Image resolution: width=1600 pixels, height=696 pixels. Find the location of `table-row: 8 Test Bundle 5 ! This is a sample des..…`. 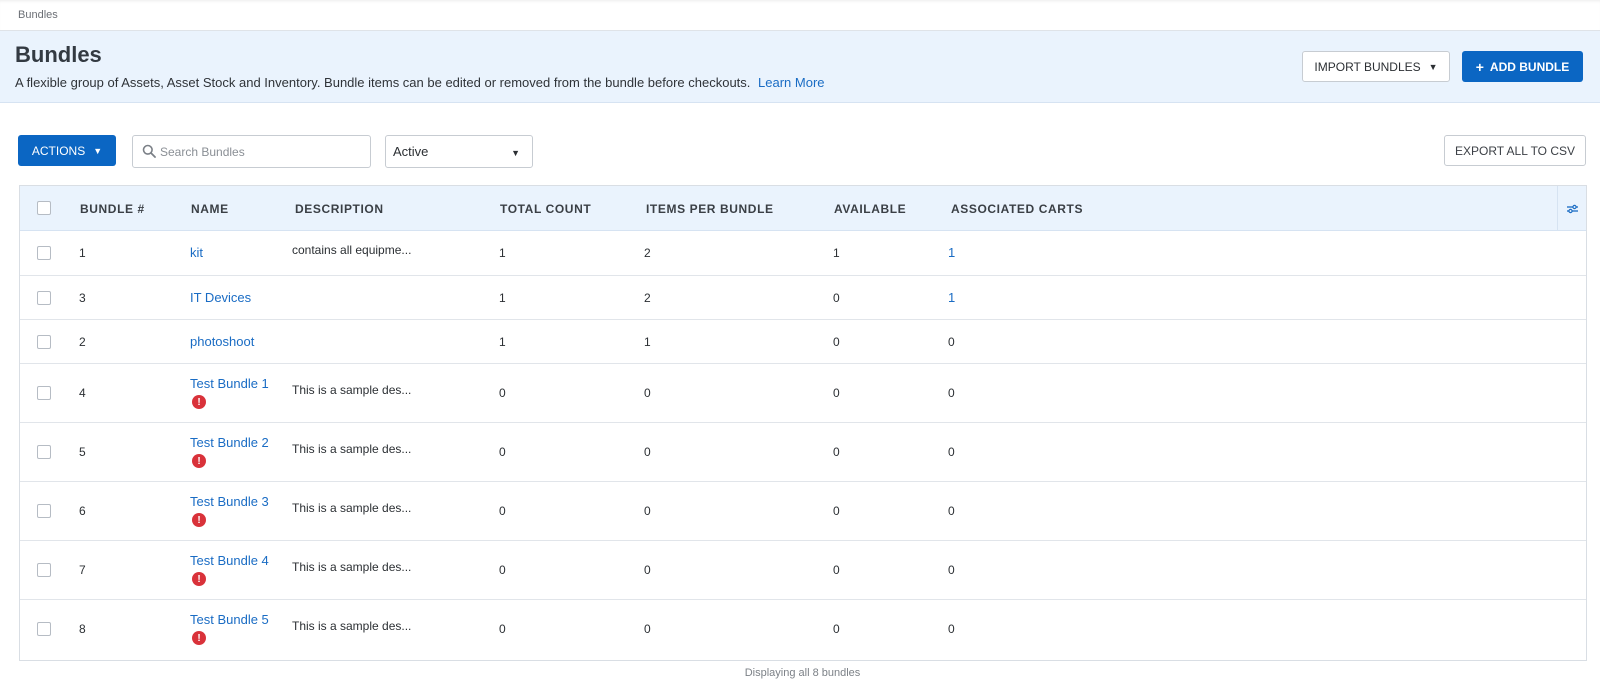

table-row: 8 Test Bundle 5 ! This is a sample des..… is located at coordinates (803, 630).